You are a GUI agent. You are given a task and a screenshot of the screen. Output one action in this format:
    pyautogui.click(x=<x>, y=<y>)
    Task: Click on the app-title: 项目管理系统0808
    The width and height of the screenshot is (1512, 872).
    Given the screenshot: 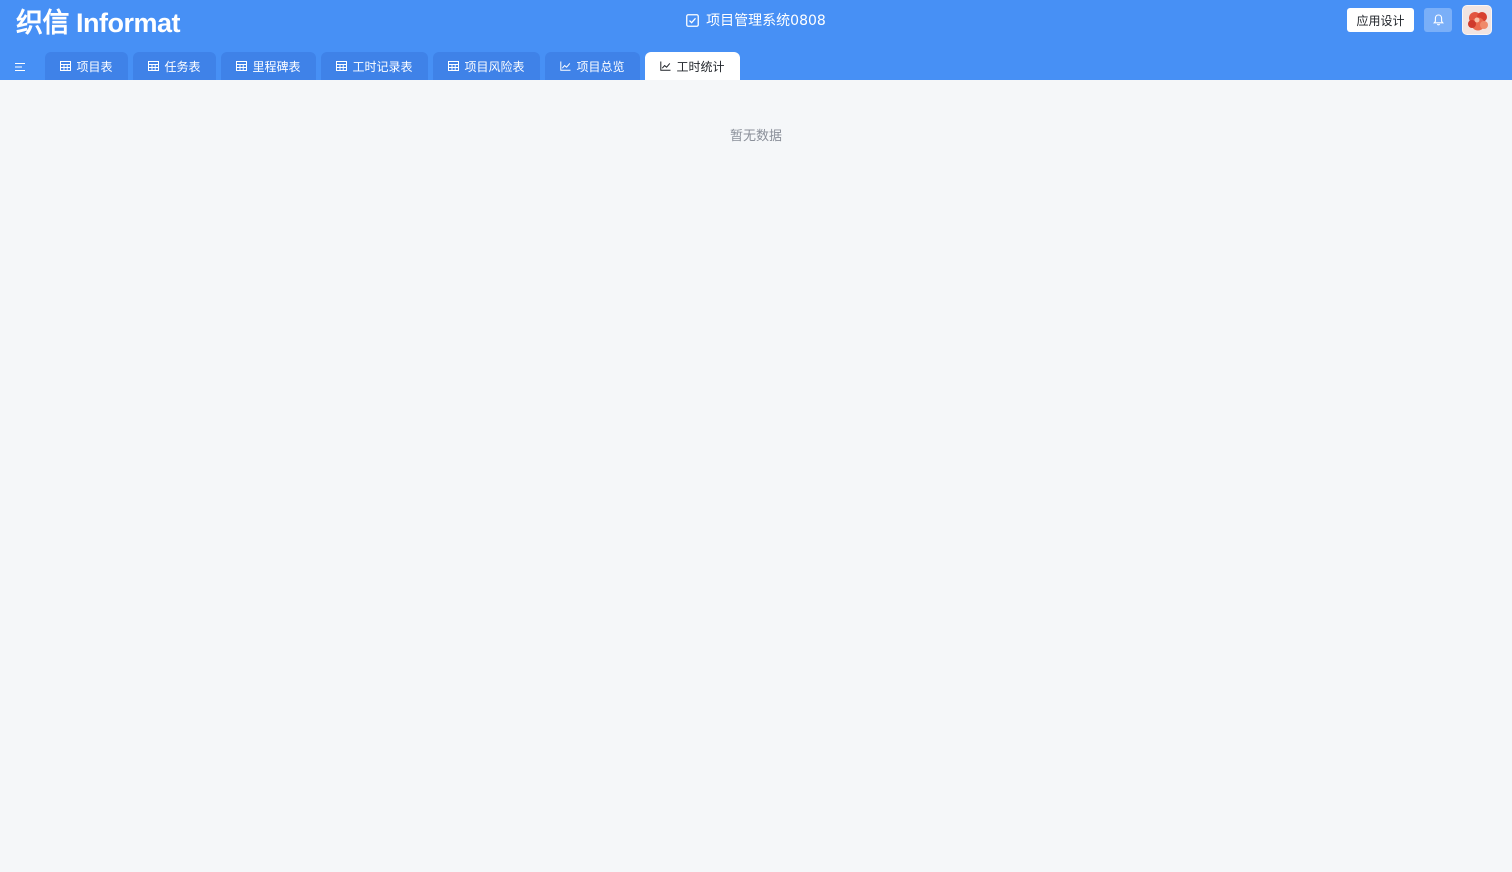 What is the action you would take?
    pyautogui.click(x=756, y=20)
    